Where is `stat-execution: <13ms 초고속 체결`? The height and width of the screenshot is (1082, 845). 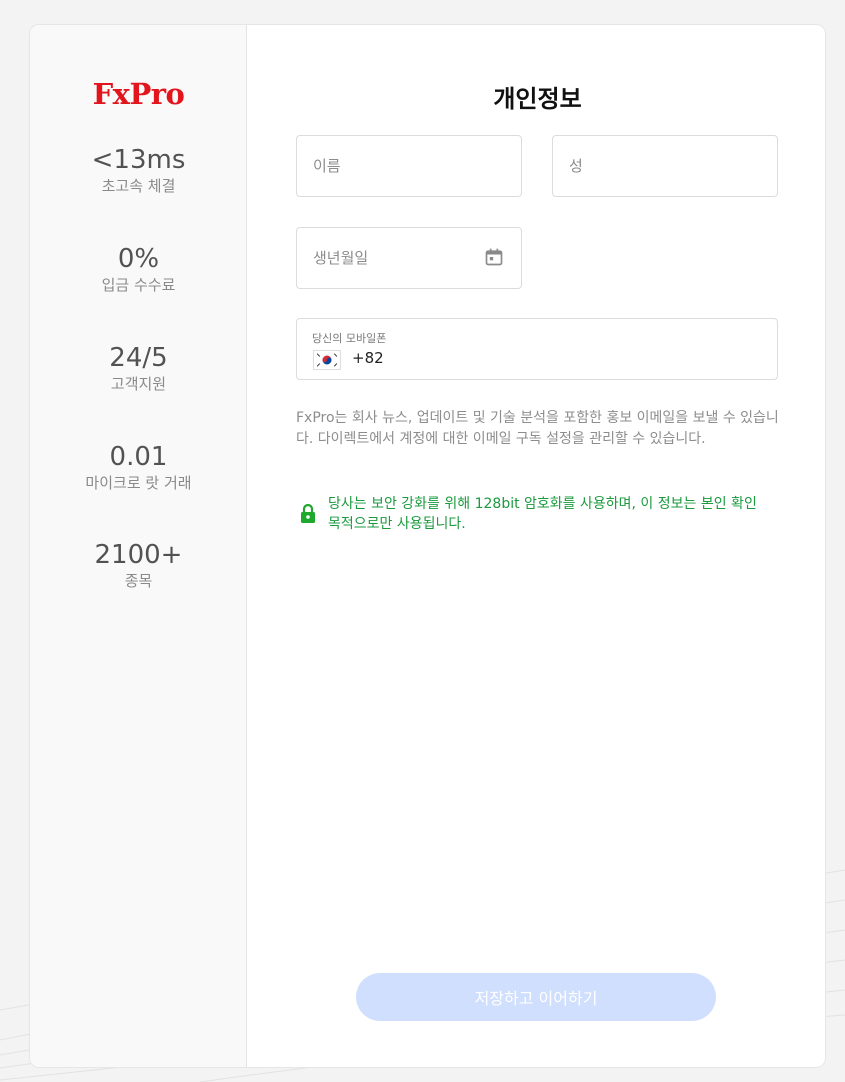
stat-execution: <13ms 초고속 체결 is located at coordinates (138, 170).